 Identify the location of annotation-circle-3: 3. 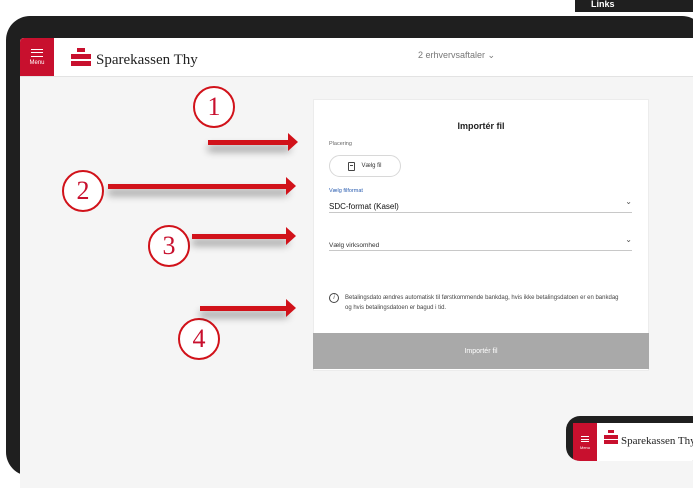
(169, 246).